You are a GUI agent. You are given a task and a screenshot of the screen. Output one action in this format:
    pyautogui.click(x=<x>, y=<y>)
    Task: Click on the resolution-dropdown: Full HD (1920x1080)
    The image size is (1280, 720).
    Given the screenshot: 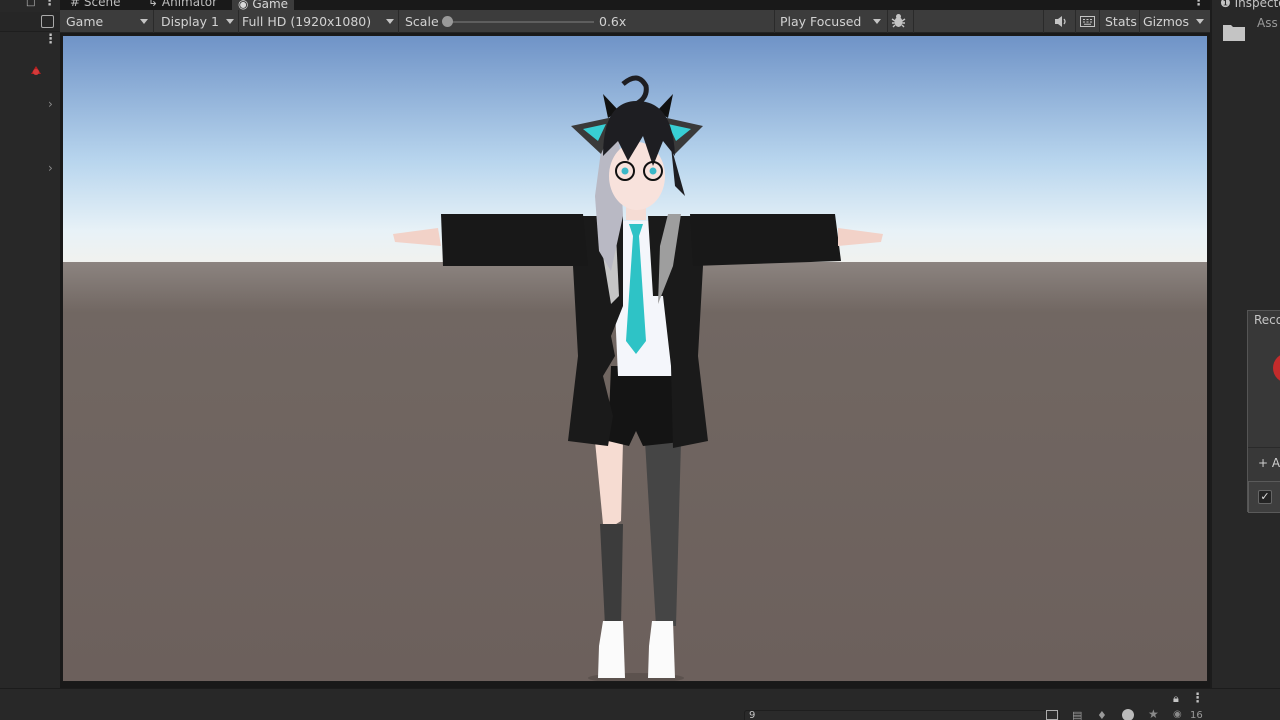 What is the action you would take?
    pyautogui.click(x=318, y=21)
    